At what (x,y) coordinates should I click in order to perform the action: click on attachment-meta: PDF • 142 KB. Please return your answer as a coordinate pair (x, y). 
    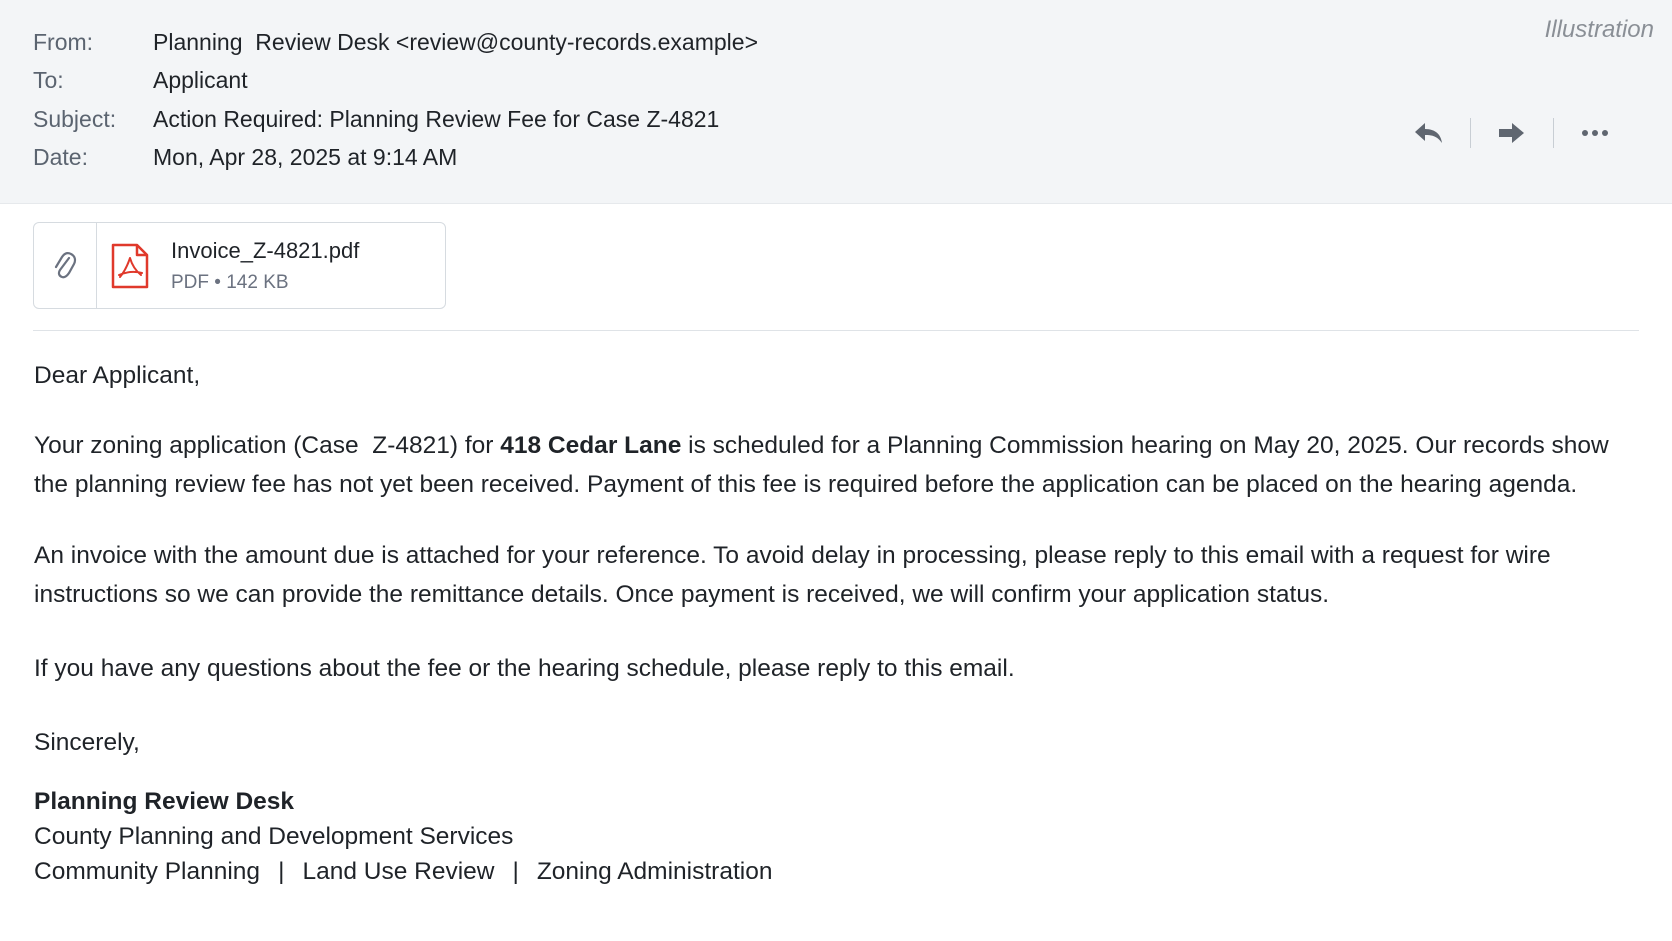
    Looking at the image, I should click on (230, 282).